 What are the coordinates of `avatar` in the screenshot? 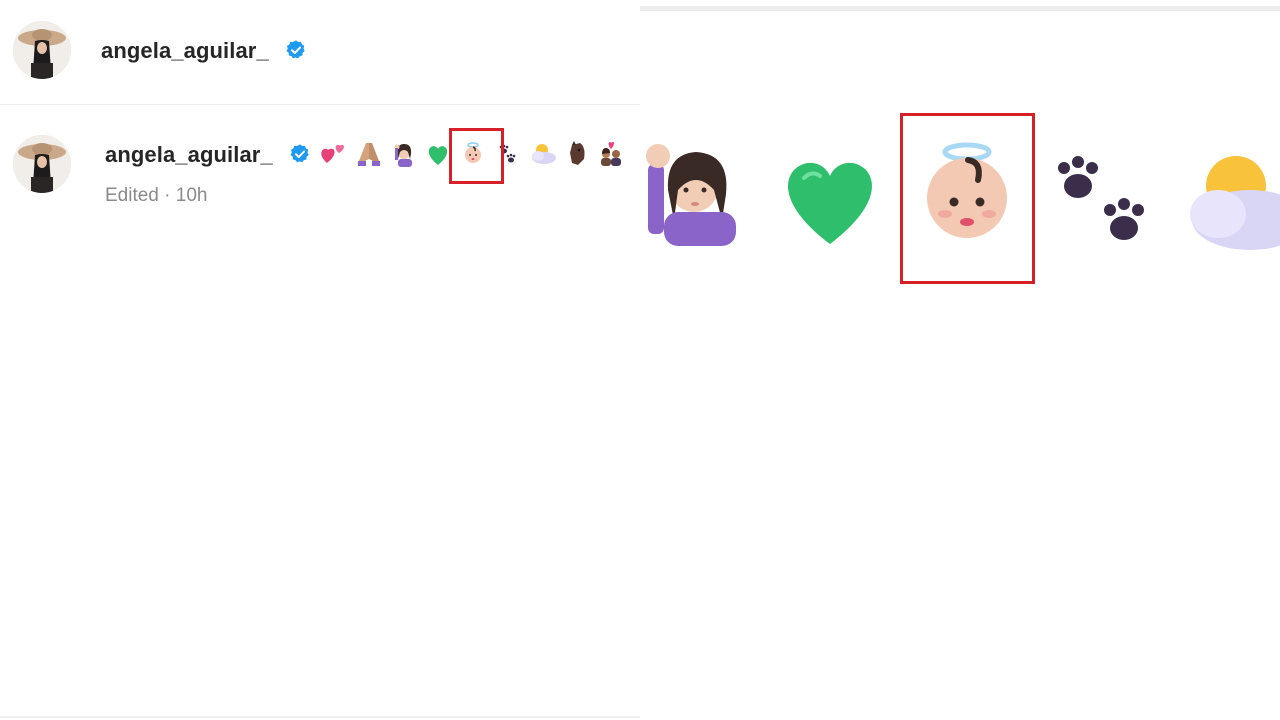 It's located at (42, 50).